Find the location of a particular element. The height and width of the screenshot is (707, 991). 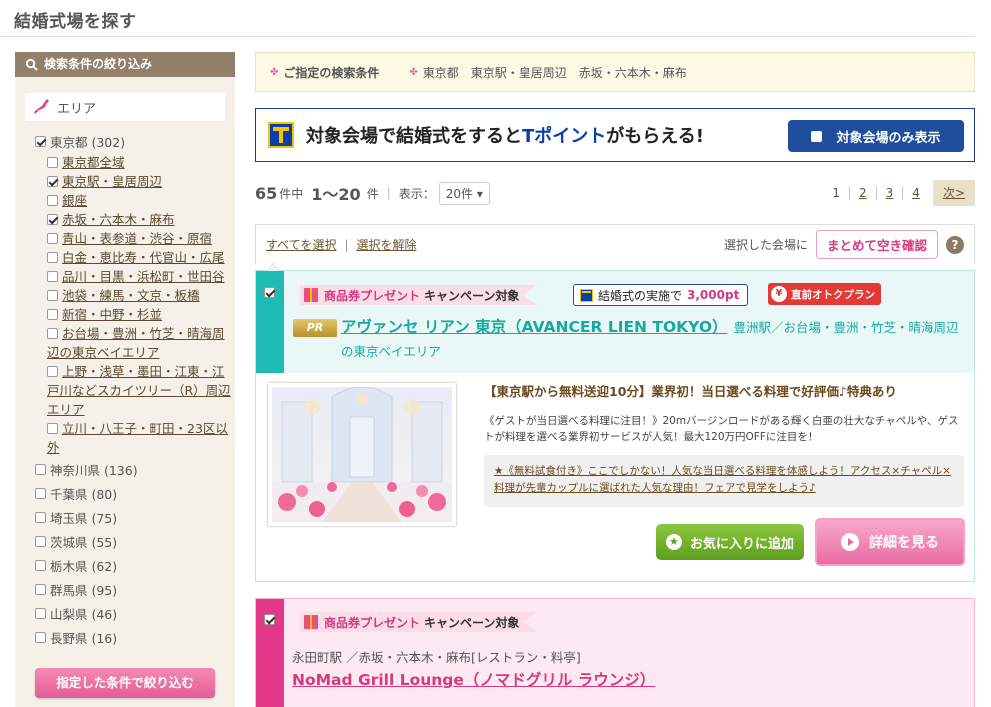

sub-area-item: 立川・八王子・町田・23区以外 is located at coordinates (141, 438).